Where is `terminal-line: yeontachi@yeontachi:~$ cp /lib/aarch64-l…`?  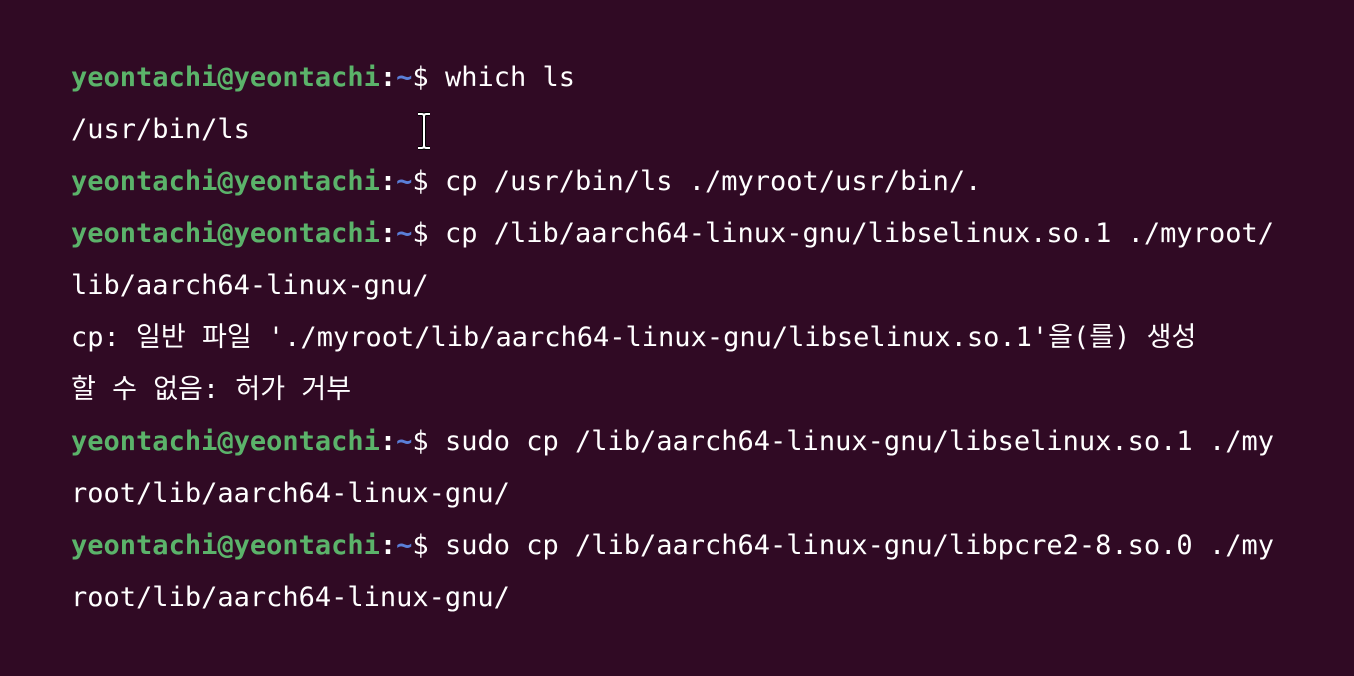 terminal-line: yeontachi@yeontachi:~$ cp /lib/aarch64-l… is located at coordinates (677, 202).